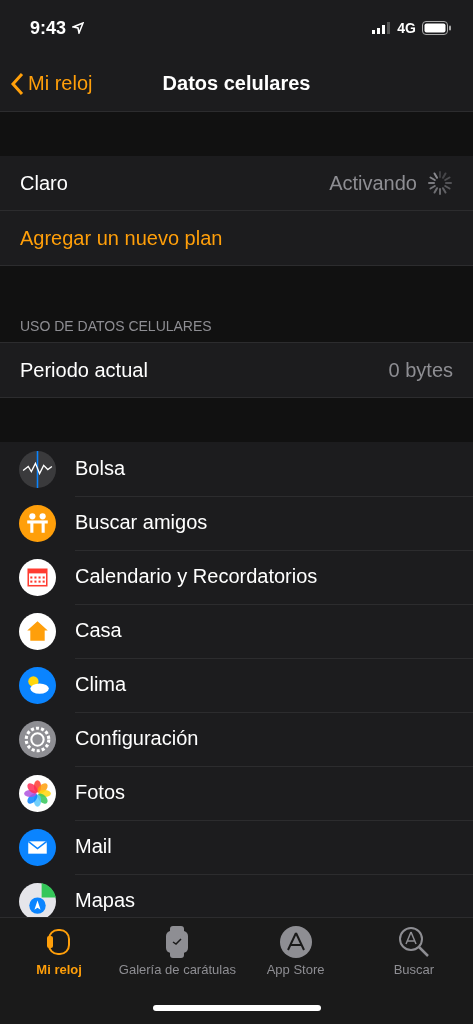 This screenshot has width=473, height=1024. I want to click on screen-title: Datos celulares, so click(236, 83).